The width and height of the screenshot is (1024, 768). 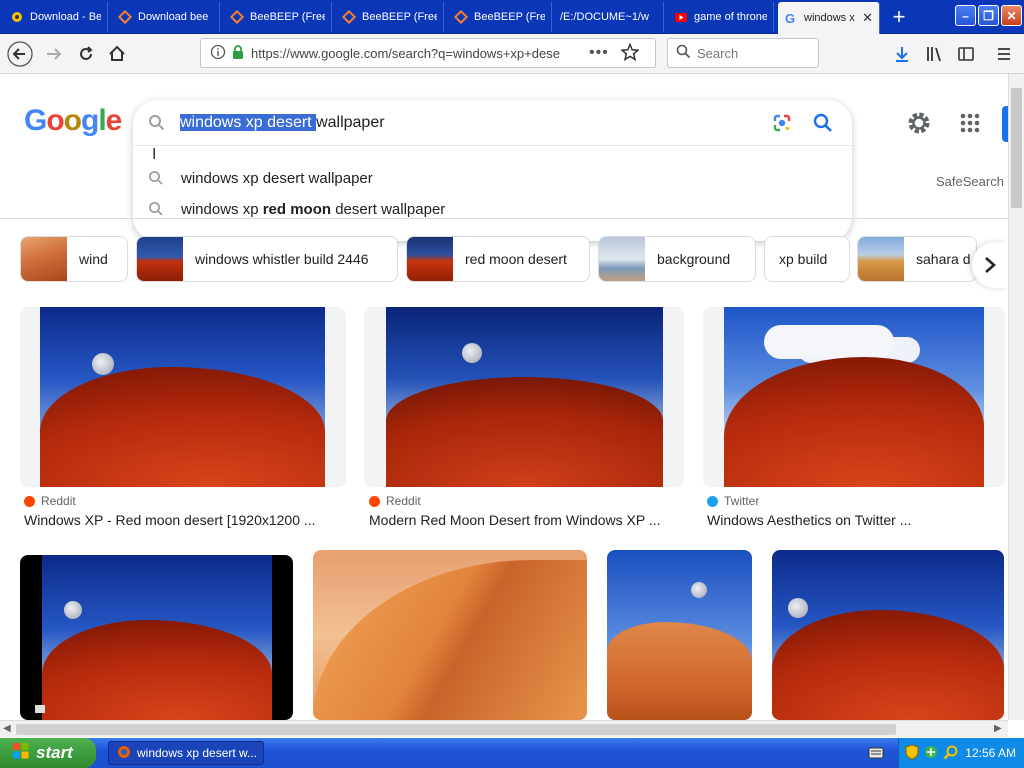 What do you see at coordinates (919, 125) in the screenshot?
I see `settings-gear-icon` at bounding box center [919, 125].